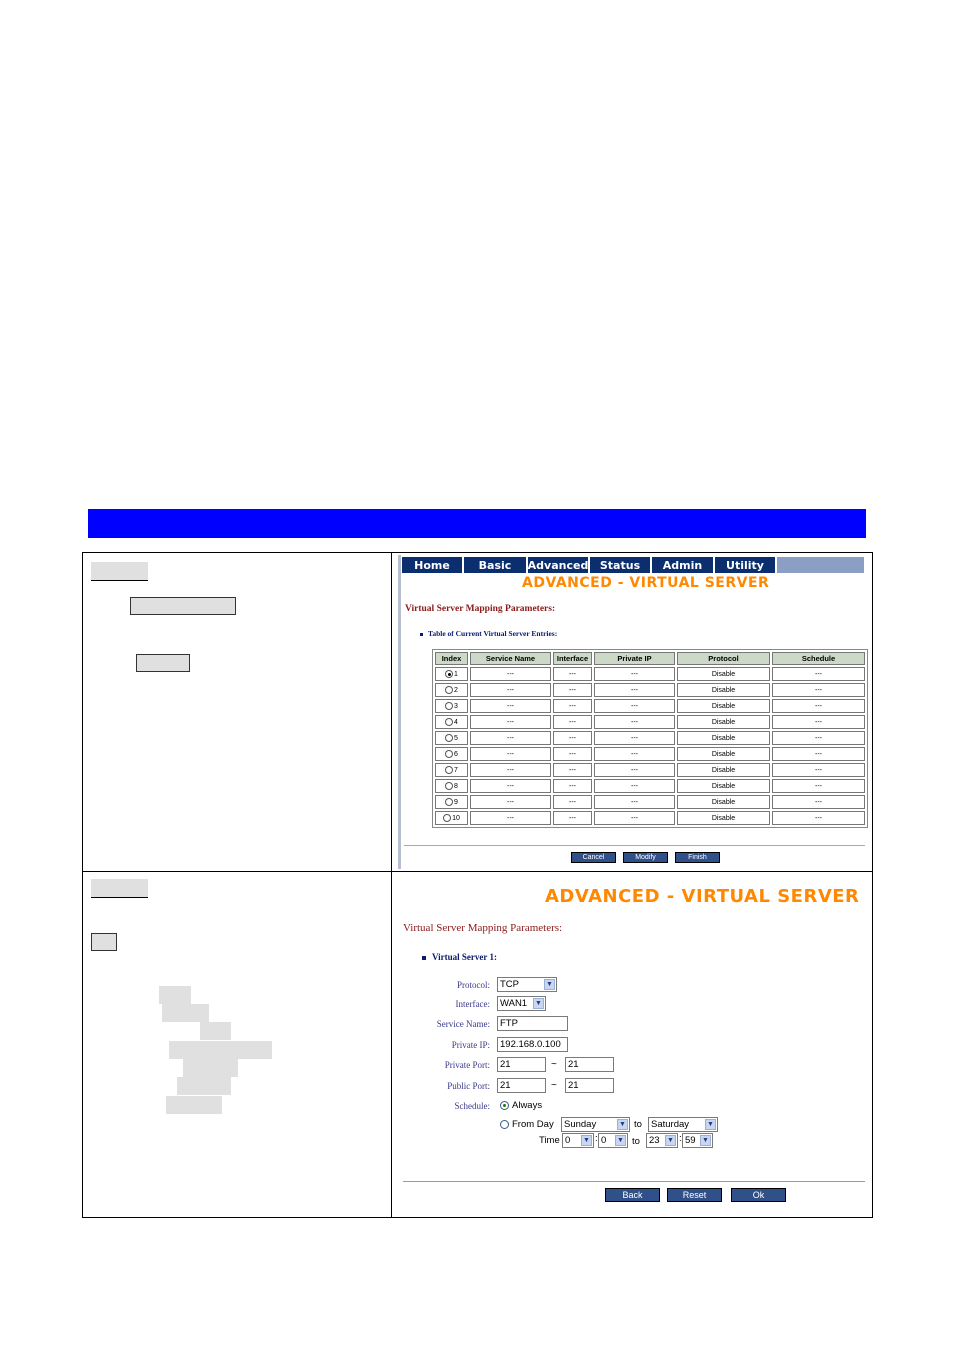  What do you see at coordinates (472, 1004) in the screenshot?
I see `interface-label: Interface:` at bounding box center [472, 1004].